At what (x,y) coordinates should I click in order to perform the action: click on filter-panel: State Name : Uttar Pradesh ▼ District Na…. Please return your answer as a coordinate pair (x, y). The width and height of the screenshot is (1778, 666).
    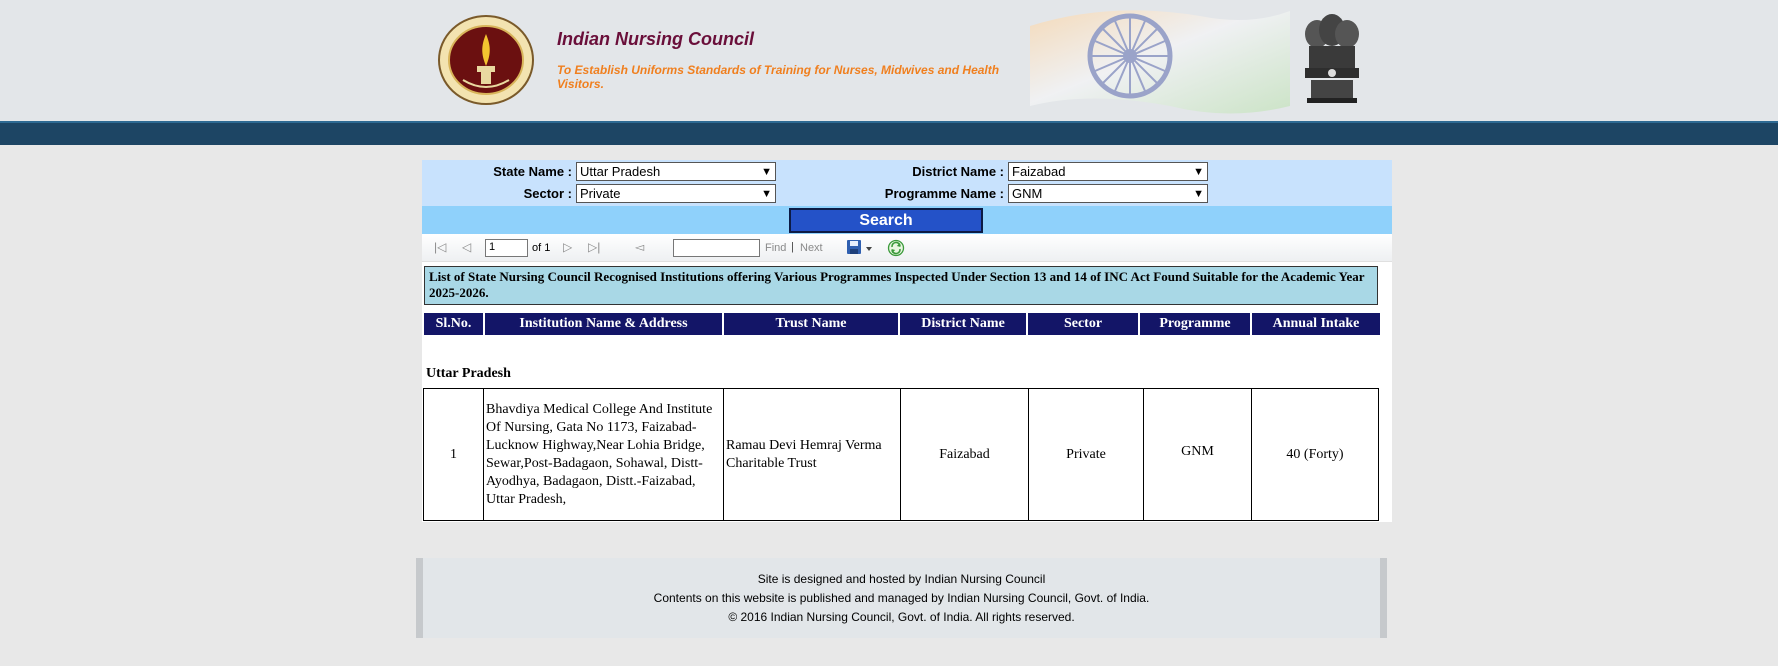
    Looking at the image, I should click on (907, 183).